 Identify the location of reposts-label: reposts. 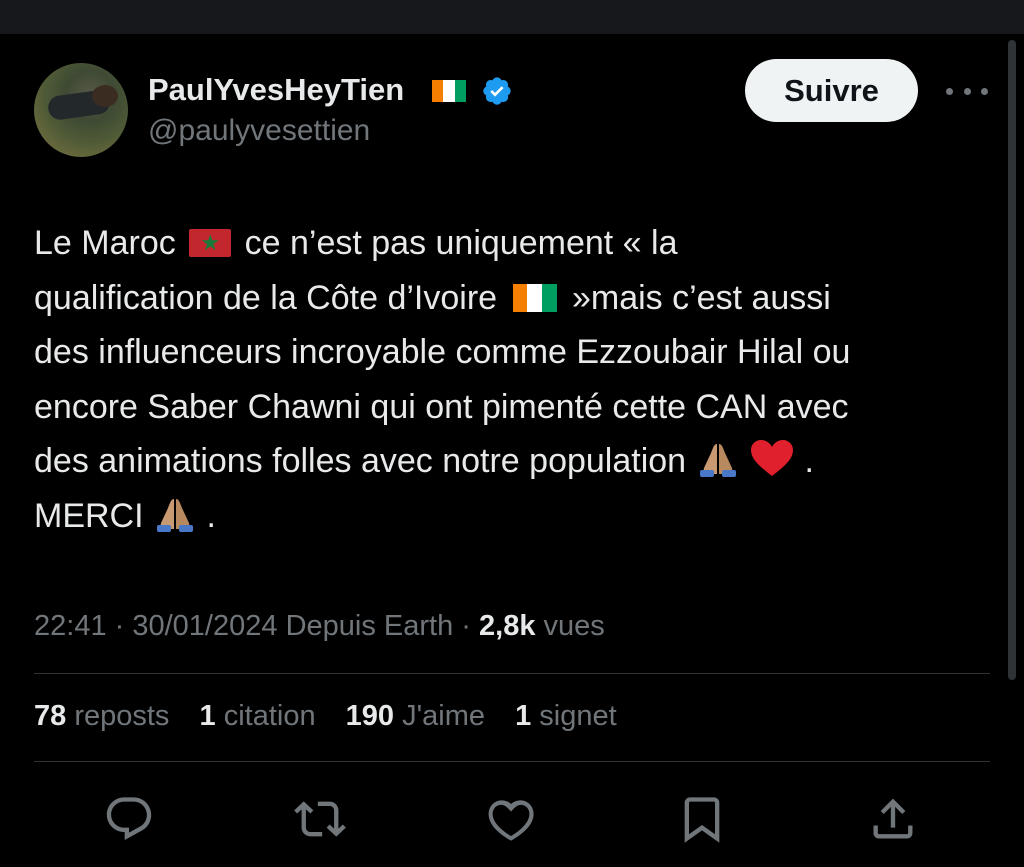
(122, 716).